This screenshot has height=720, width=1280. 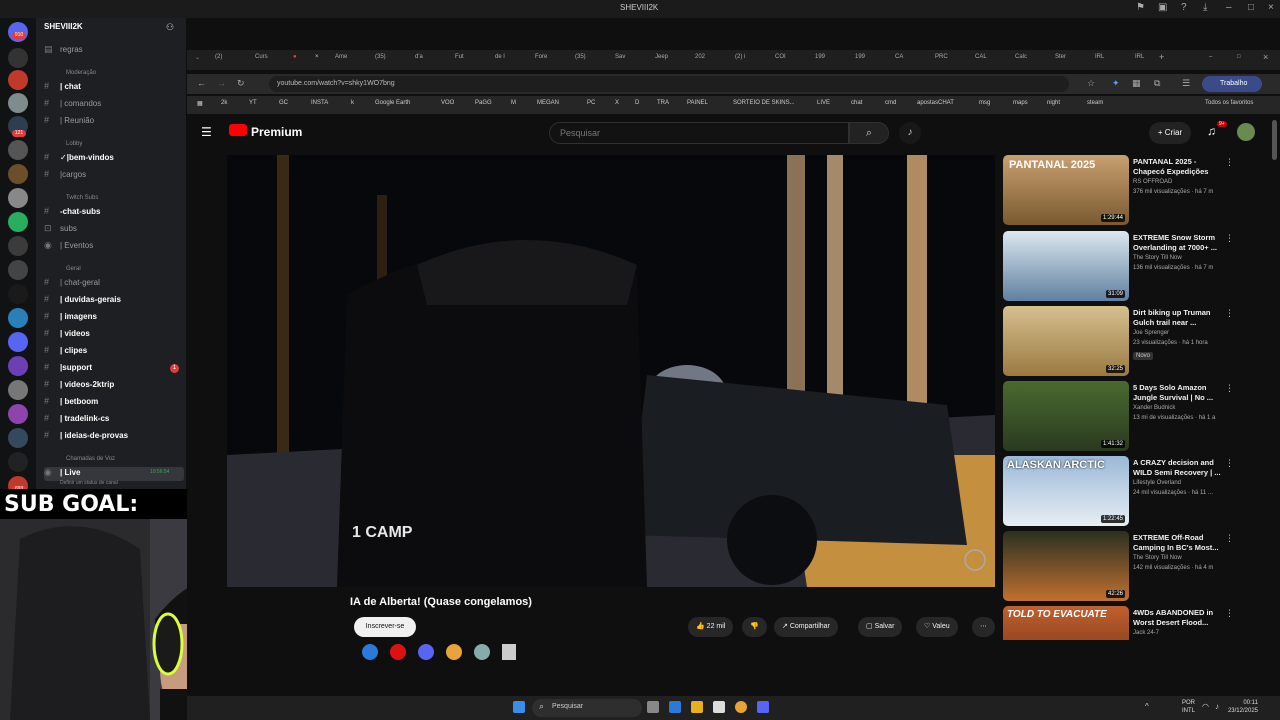 I want to click on url-field: youtube.com/watch?v=shky1WO7bng, so click(x=669, y=84).